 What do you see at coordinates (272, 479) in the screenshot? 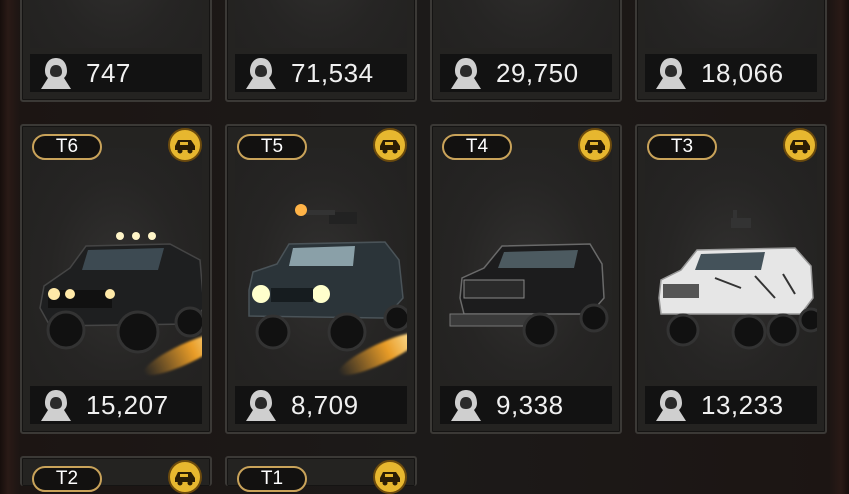
I see `tier-badge: T1` at bounding box center [272, 479].